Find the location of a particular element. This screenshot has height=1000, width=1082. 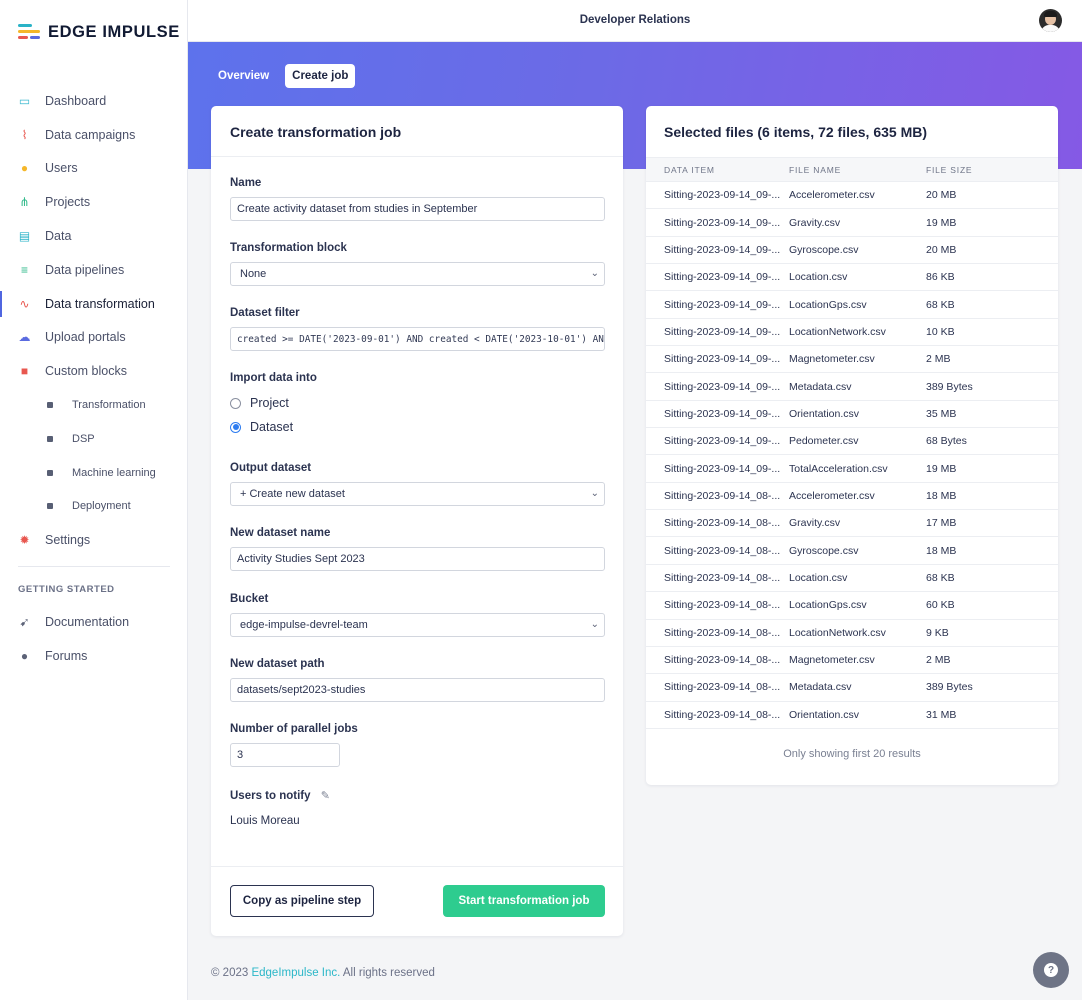

new-dataset-path-input: datasets/sept2023-studies is located at coordinates (417, 690).